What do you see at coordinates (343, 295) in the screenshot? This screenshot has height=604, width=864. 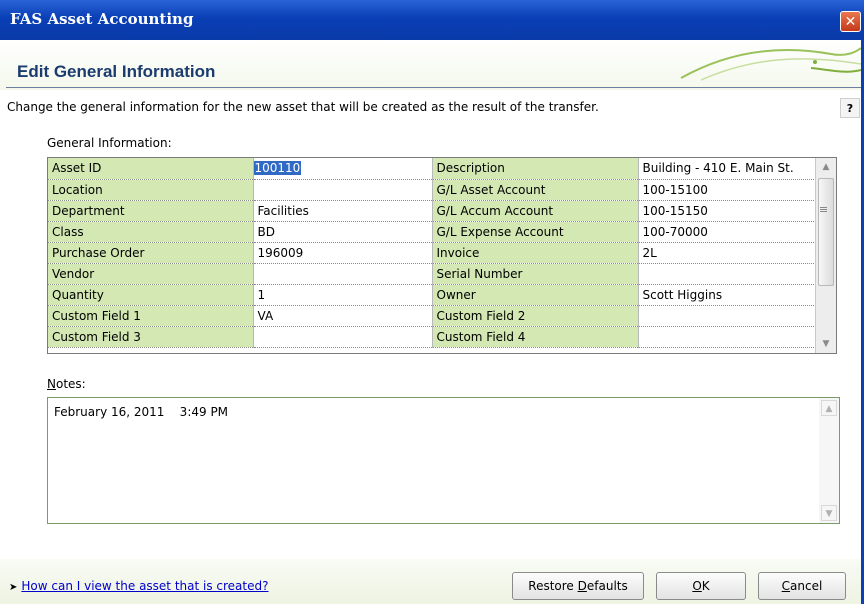 I see `field-value: 1` at bounding box center [343, 295].